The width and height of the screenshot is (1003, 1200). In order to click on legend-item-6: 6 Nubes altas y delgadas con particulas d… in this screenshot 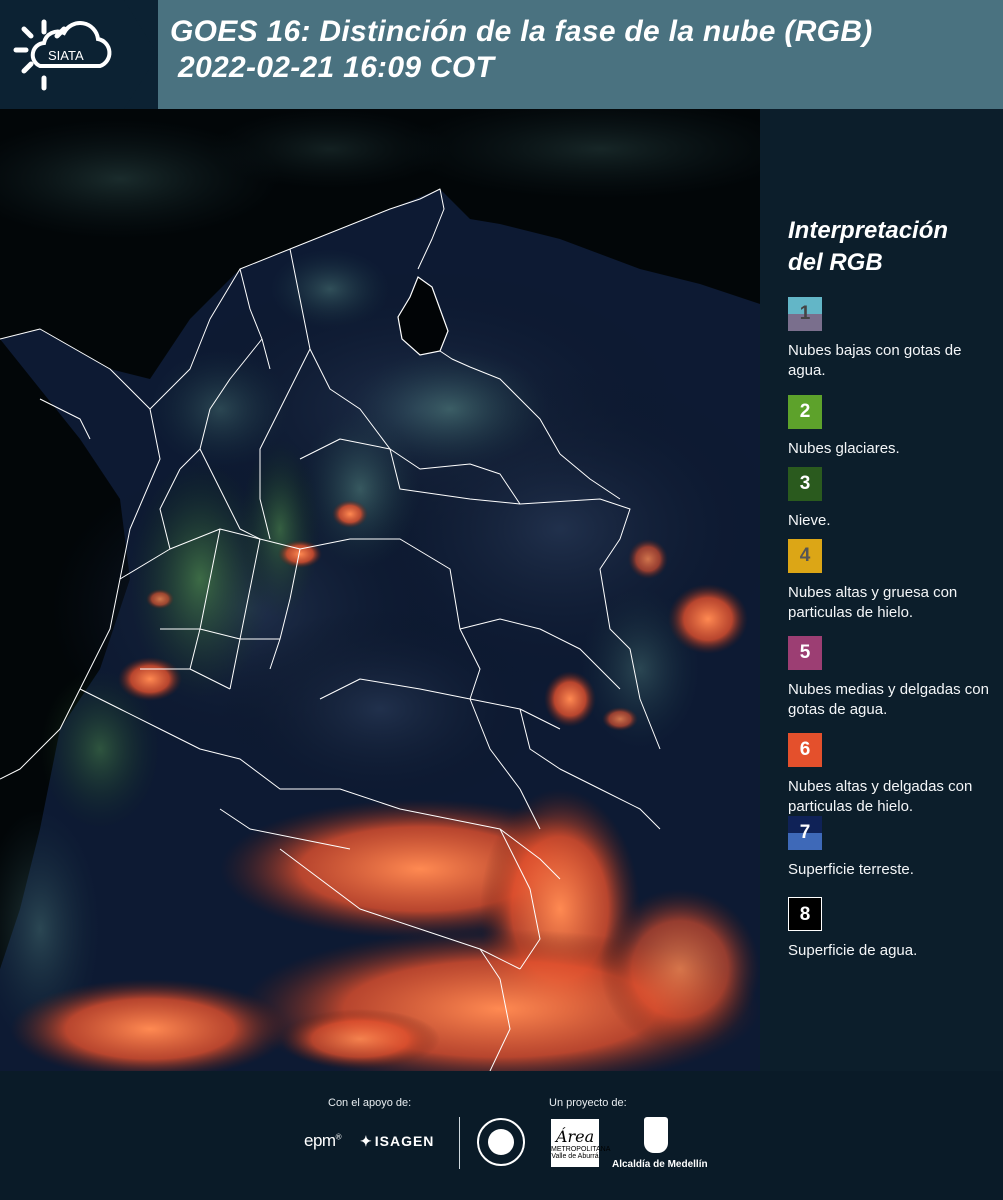, I will do `click(894, 775)`.